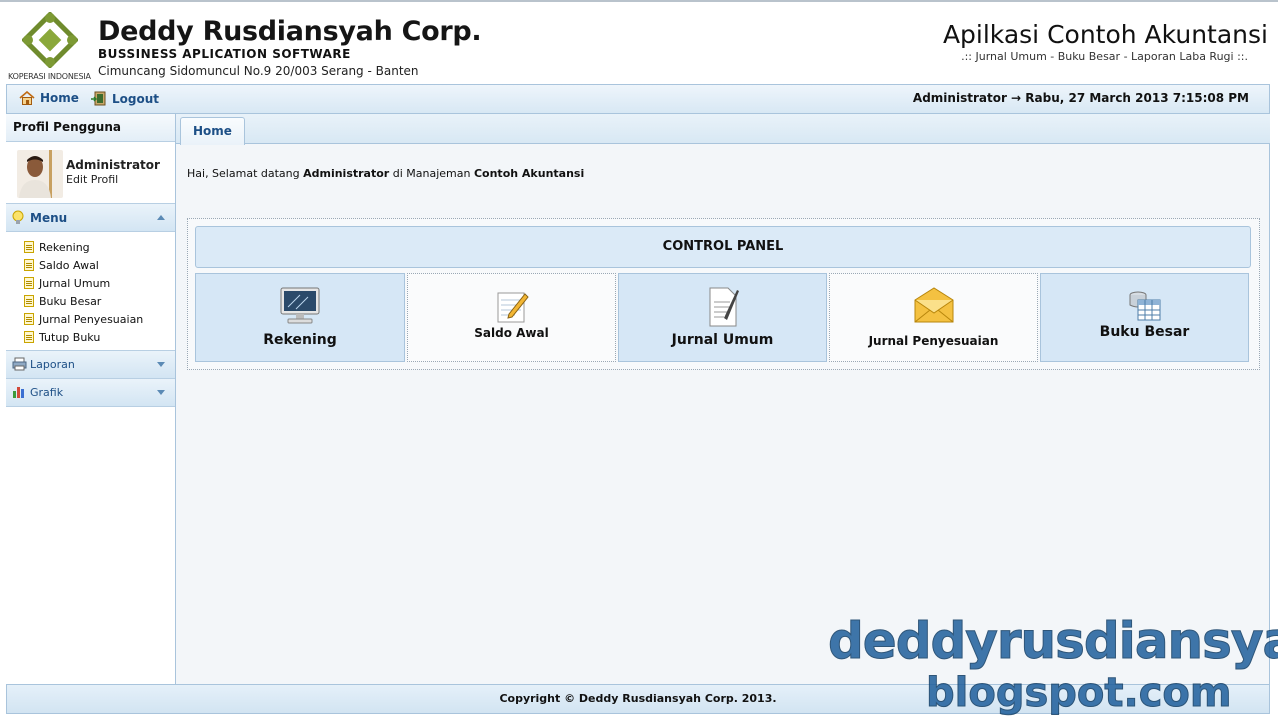 This screenshot has width=1278, height=722. What do you see at coordinates (69, 265) in the screenshot?
I see `menu-item-label: Saldo Awal` at bounding box center [69, 265].